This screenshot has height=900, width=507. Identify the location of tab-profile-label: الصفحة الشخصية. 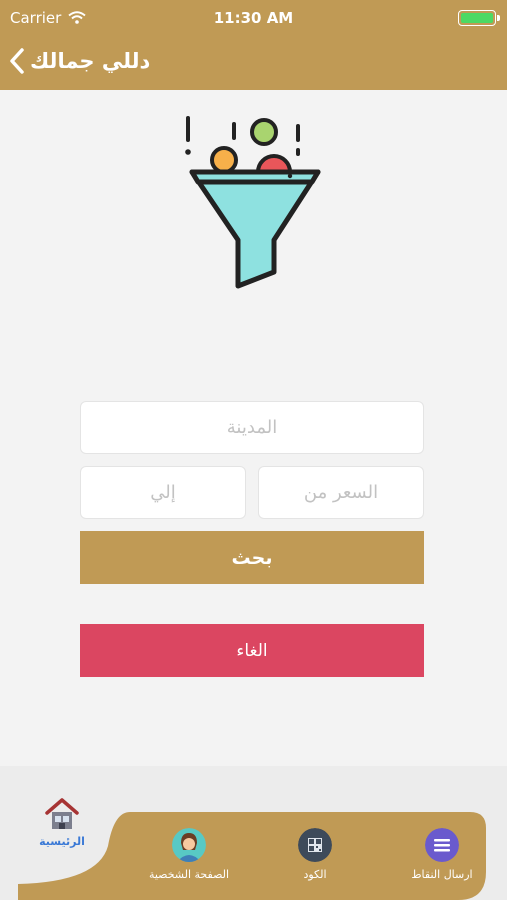
(189, 874).